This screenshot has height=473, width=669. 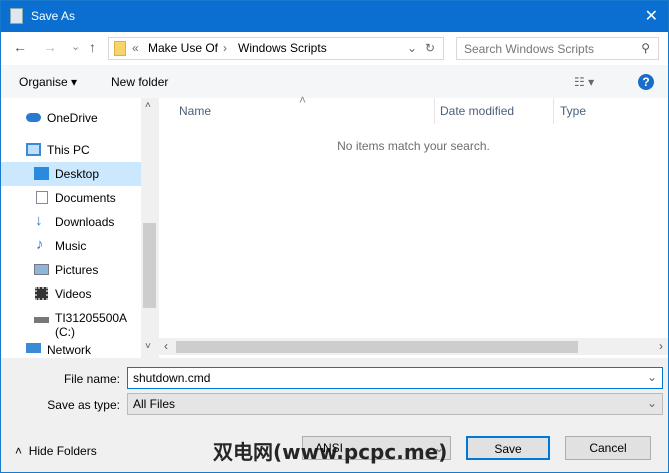 What do you see at coordinates (71, 150) in the screenshot?
I see `sidebar-item-this-pc: This PC` at bounding box center [71, 150].